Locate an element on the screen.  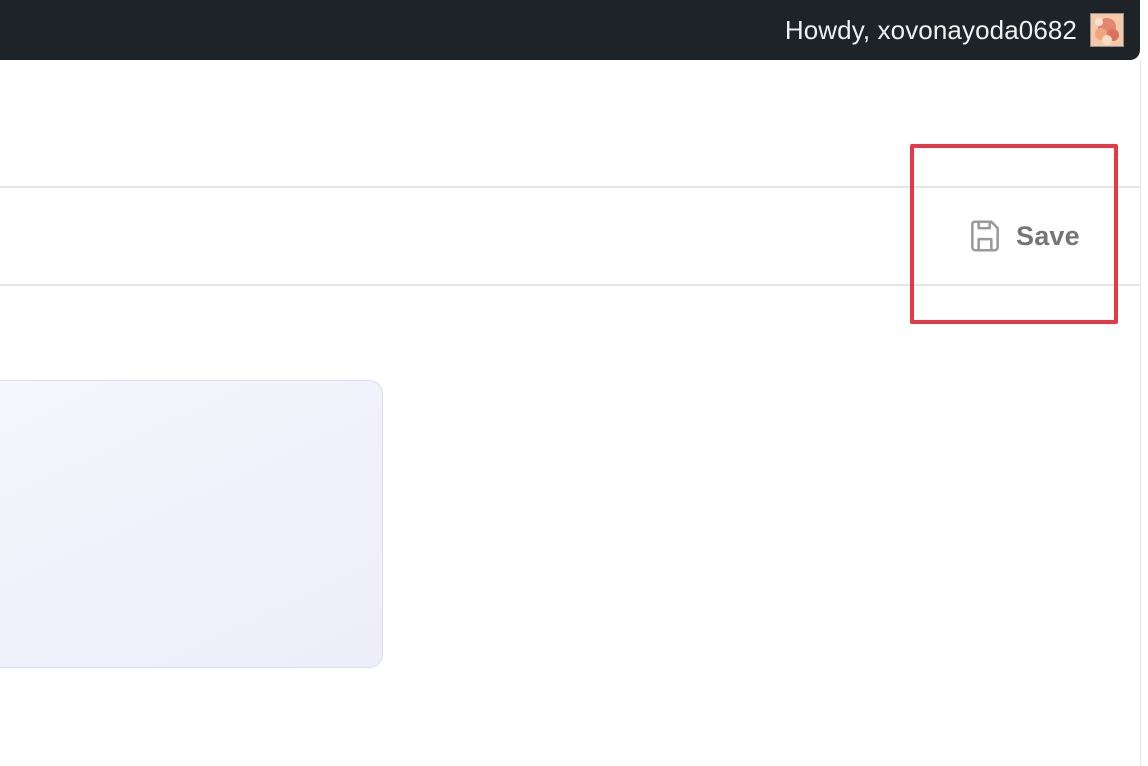
scrollbar-track is located at coordinates (1144, 413).